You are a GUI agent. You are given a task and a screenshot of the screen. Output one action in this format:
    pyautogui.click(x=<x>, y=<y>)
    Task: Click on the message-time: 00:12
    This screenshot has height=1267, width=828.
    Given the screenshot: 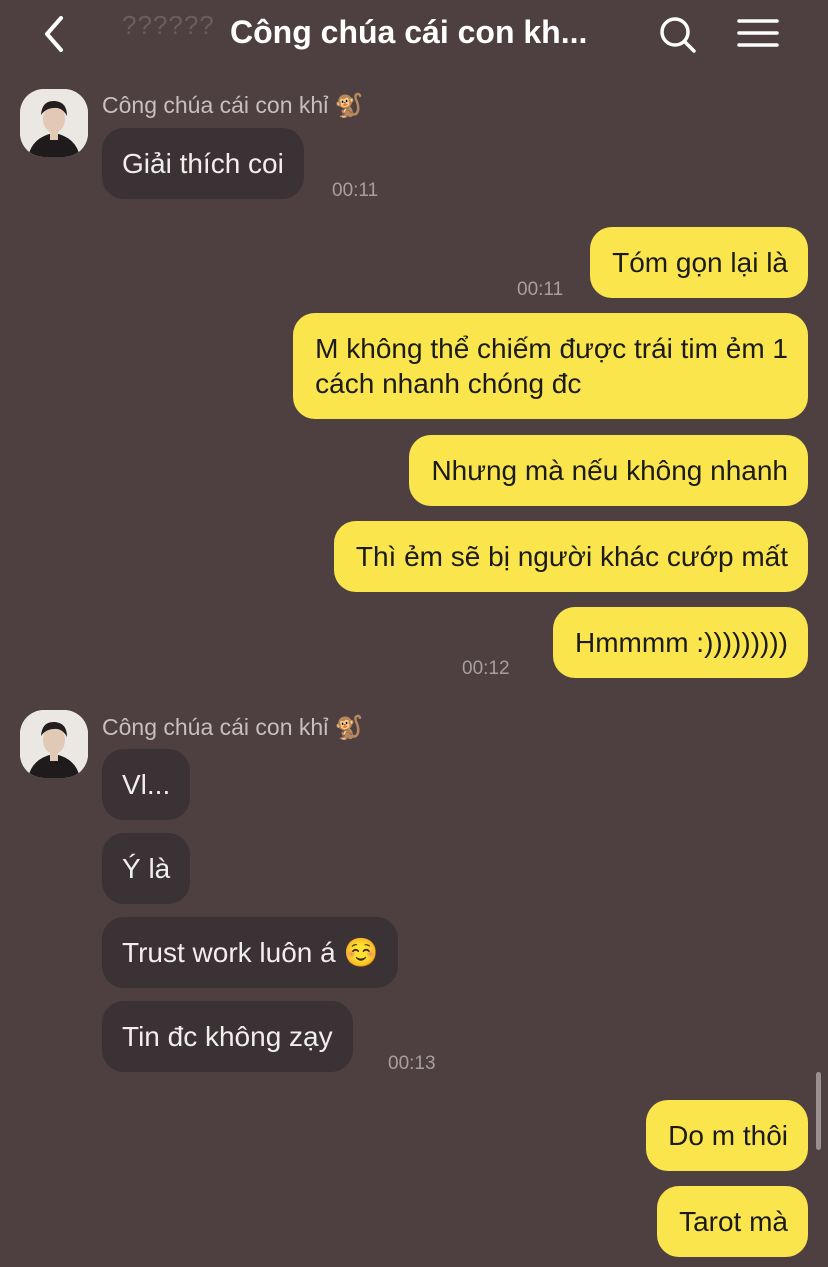 What is the action you would take?
    pyautogui.click(x=486, y=668)
    